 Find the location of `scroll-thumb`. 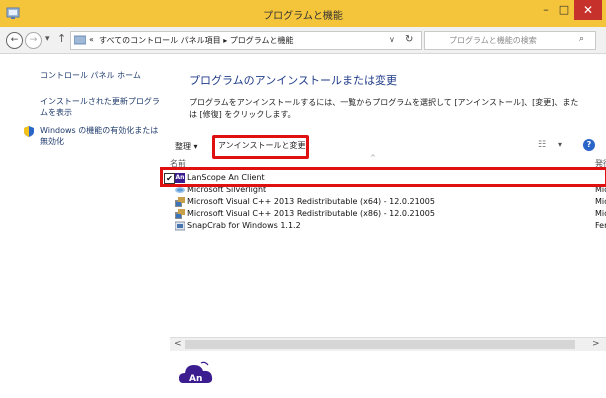

scroll-thumb is located at coordinates (380, 344).